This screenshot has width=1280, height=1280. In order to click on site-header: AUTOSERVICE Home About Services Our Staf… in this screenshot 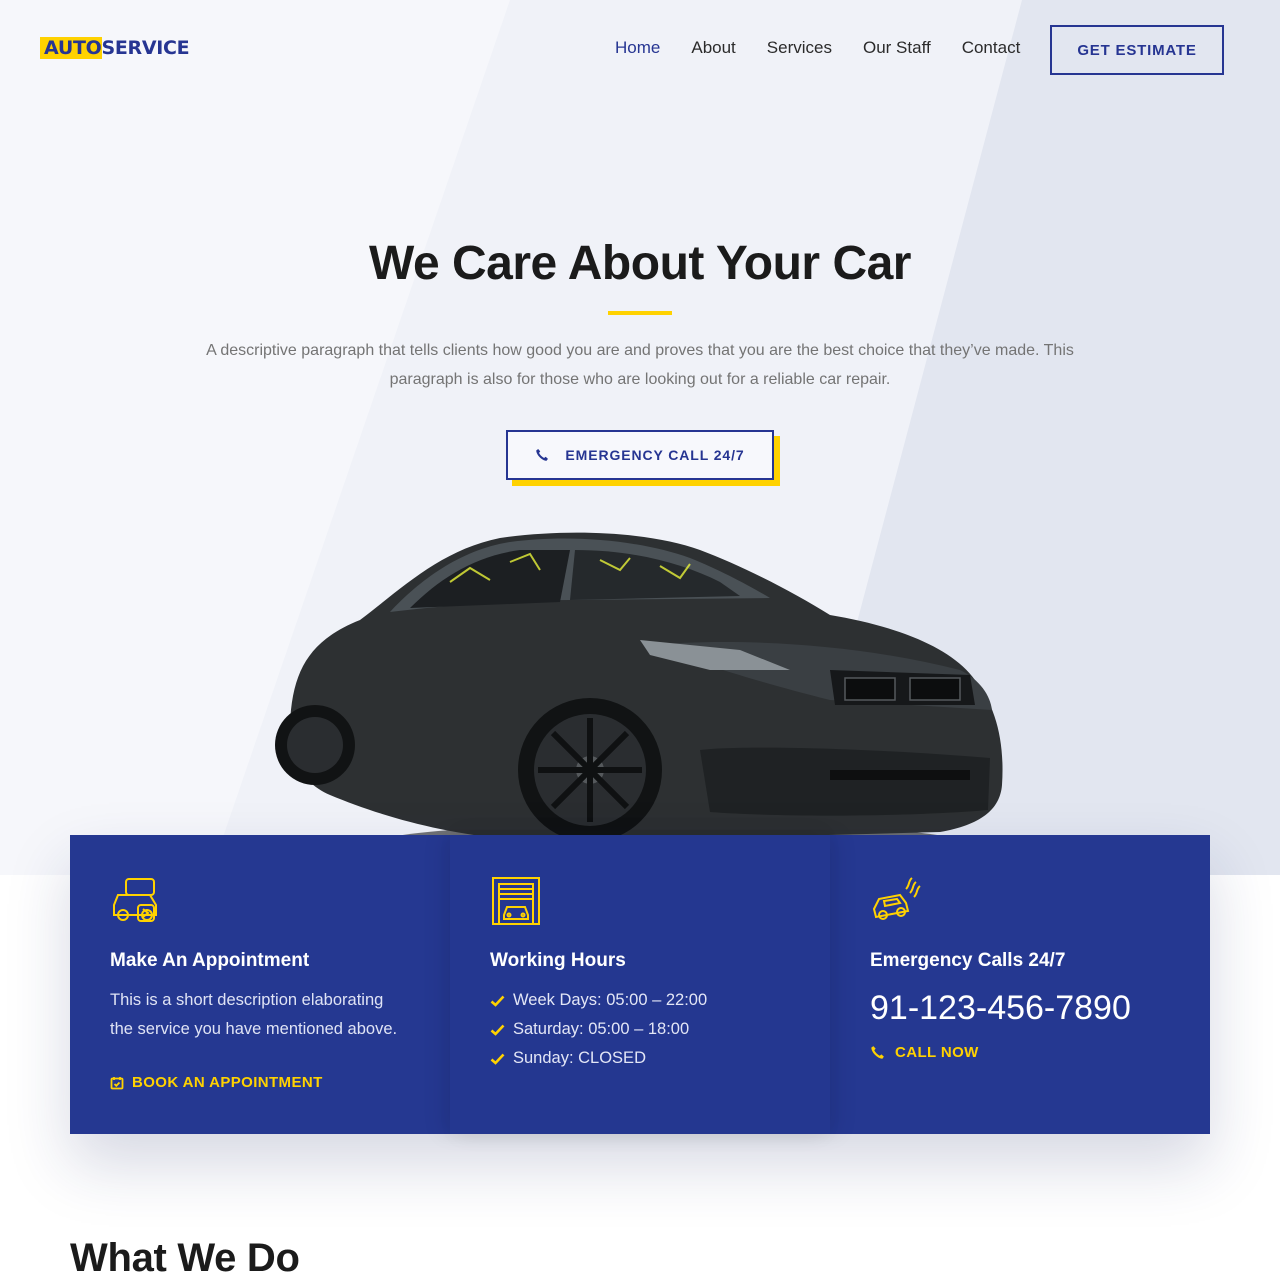, I will do `click(640, 50)`.